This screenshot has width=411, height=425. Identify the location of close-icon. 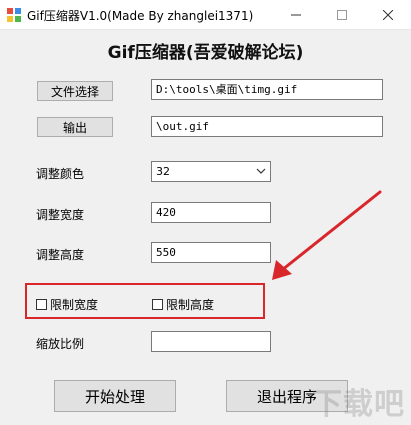
(388, 14).